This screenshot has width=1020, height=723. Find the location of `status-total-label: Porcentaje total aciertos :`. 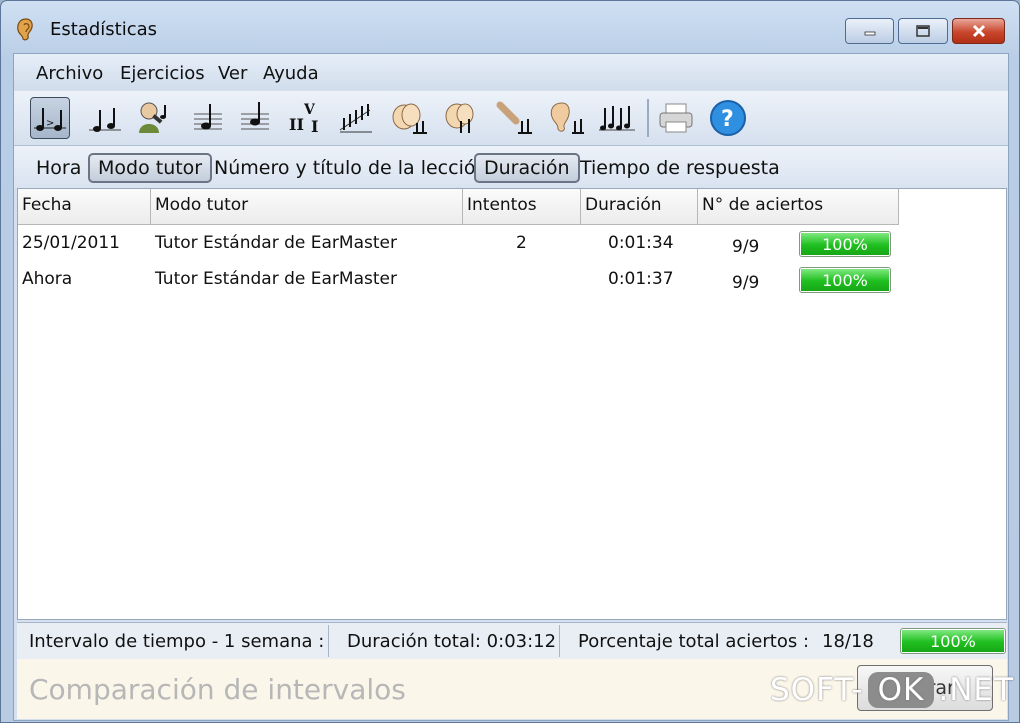

status-total-label: Porcentaje total aciertos : is located at coordinates (694, 641).